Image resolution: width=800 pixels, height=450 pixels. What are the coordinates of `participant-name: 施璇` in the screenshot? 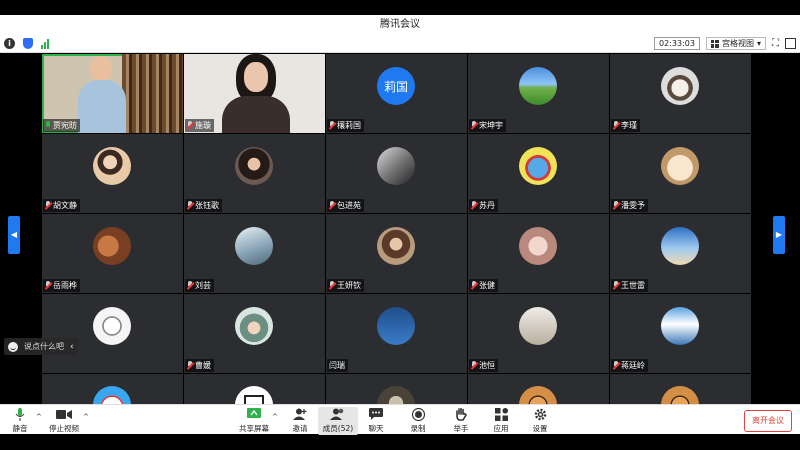 It's located at (203, 125).